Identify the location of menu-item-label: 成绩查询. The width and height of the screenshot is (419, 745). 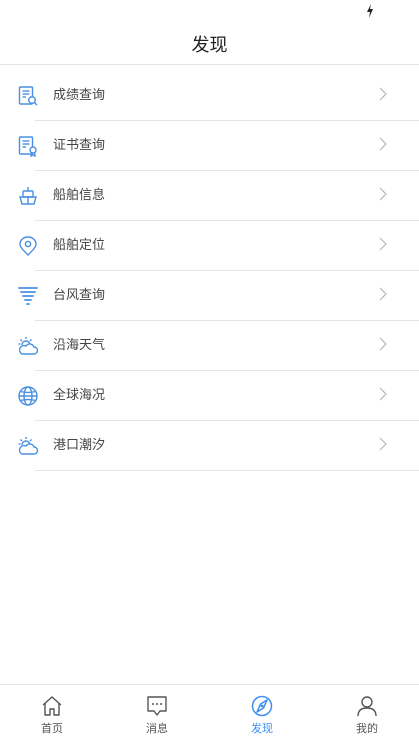
(79, 95).